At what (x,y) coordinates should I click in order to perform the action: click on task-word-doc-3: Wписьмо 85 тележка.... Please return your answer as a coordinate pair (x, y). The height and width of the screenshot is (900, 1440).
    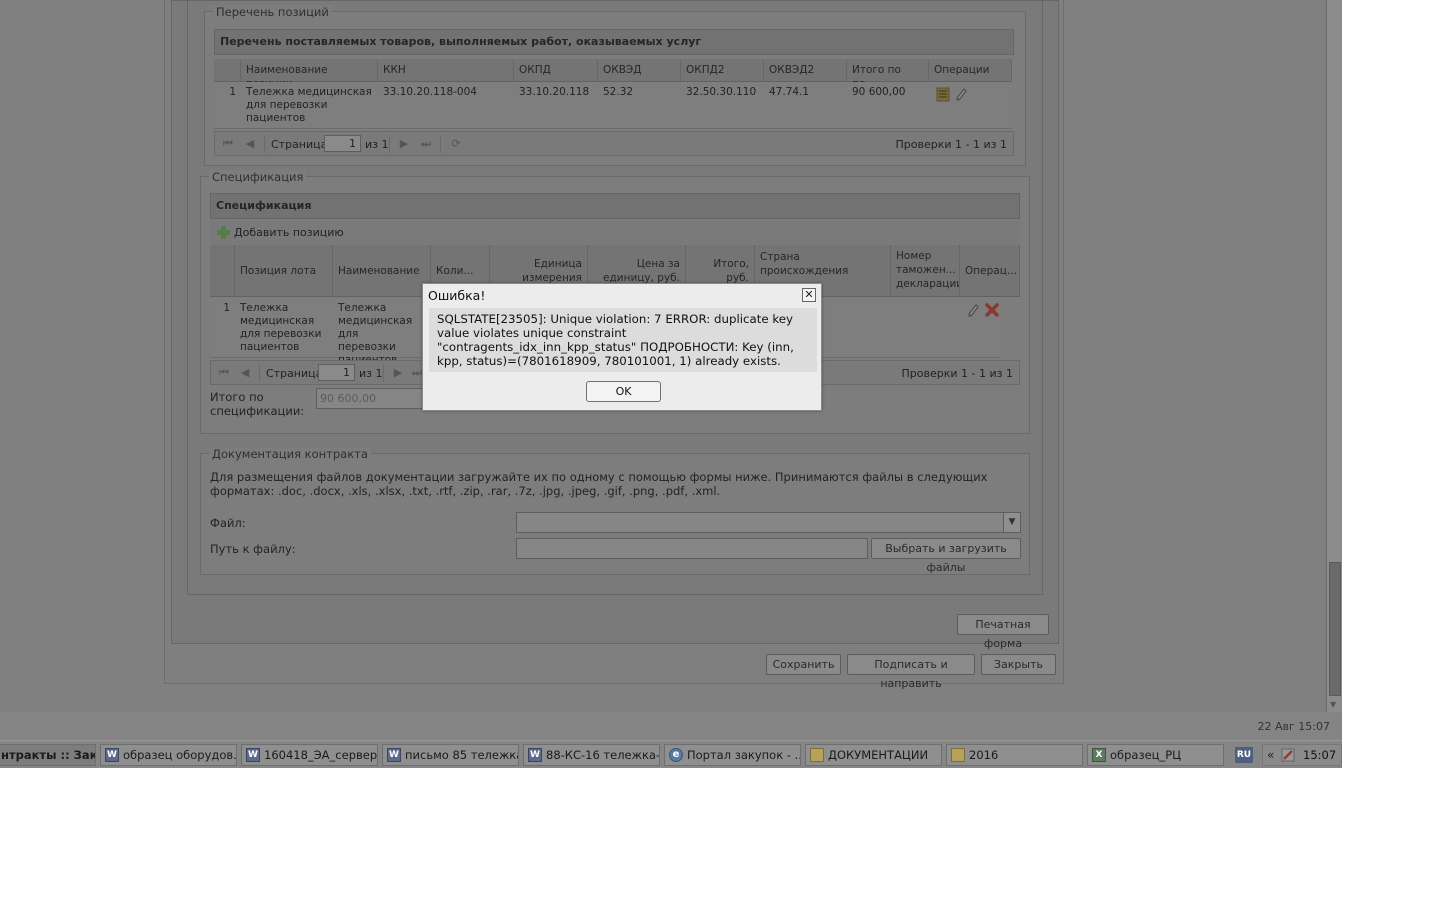
    Looking at the image, I should click on (450, 755).